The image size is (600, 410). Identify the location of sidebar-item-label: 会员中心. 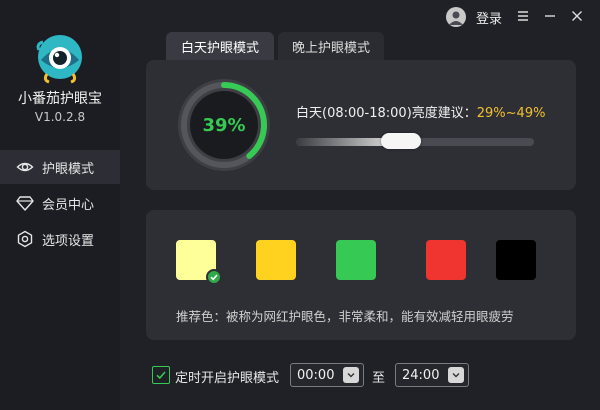
(68, 205).